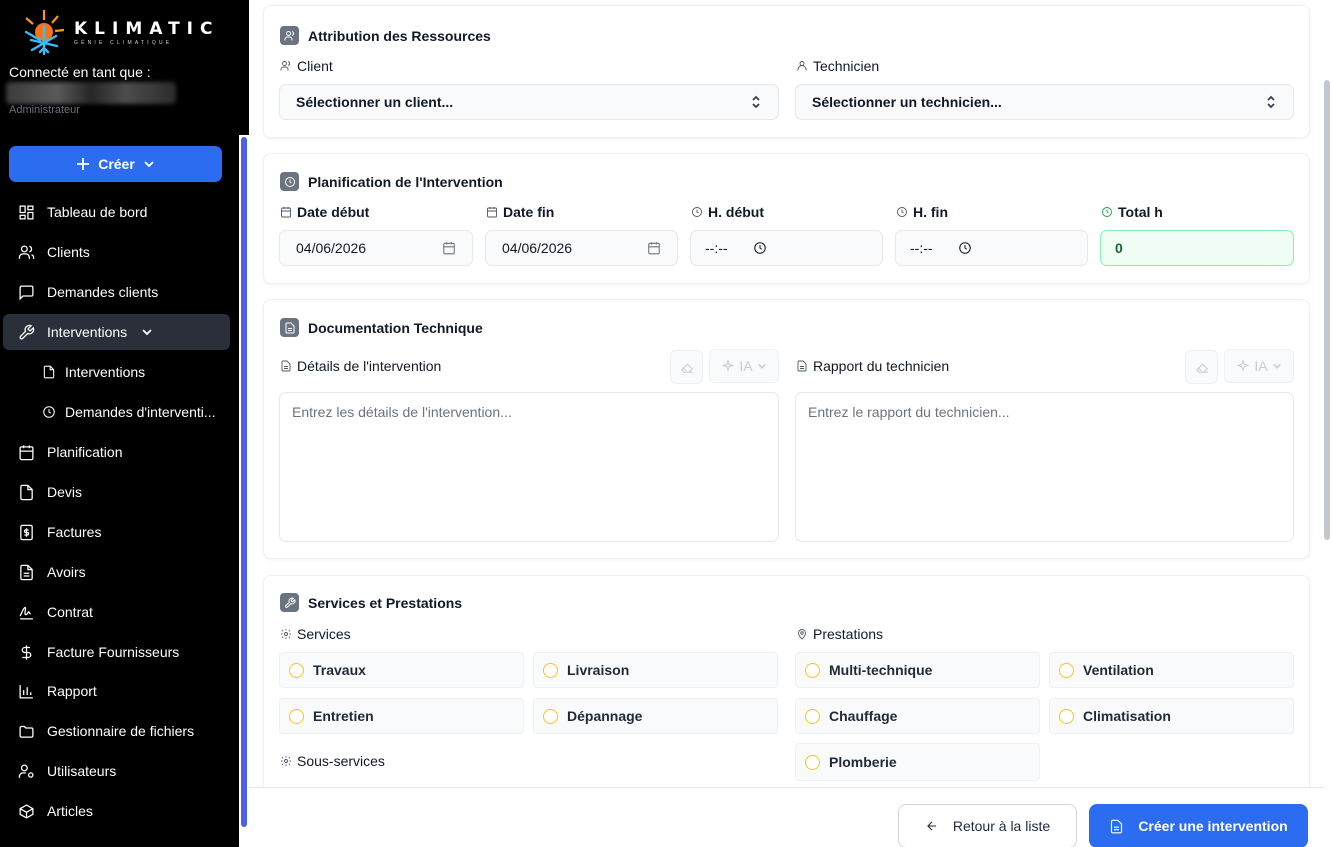 The width and height of the screenshot is (1332, 847). I want to click on date-start-input: 04/06/2026, so click(376, 248).